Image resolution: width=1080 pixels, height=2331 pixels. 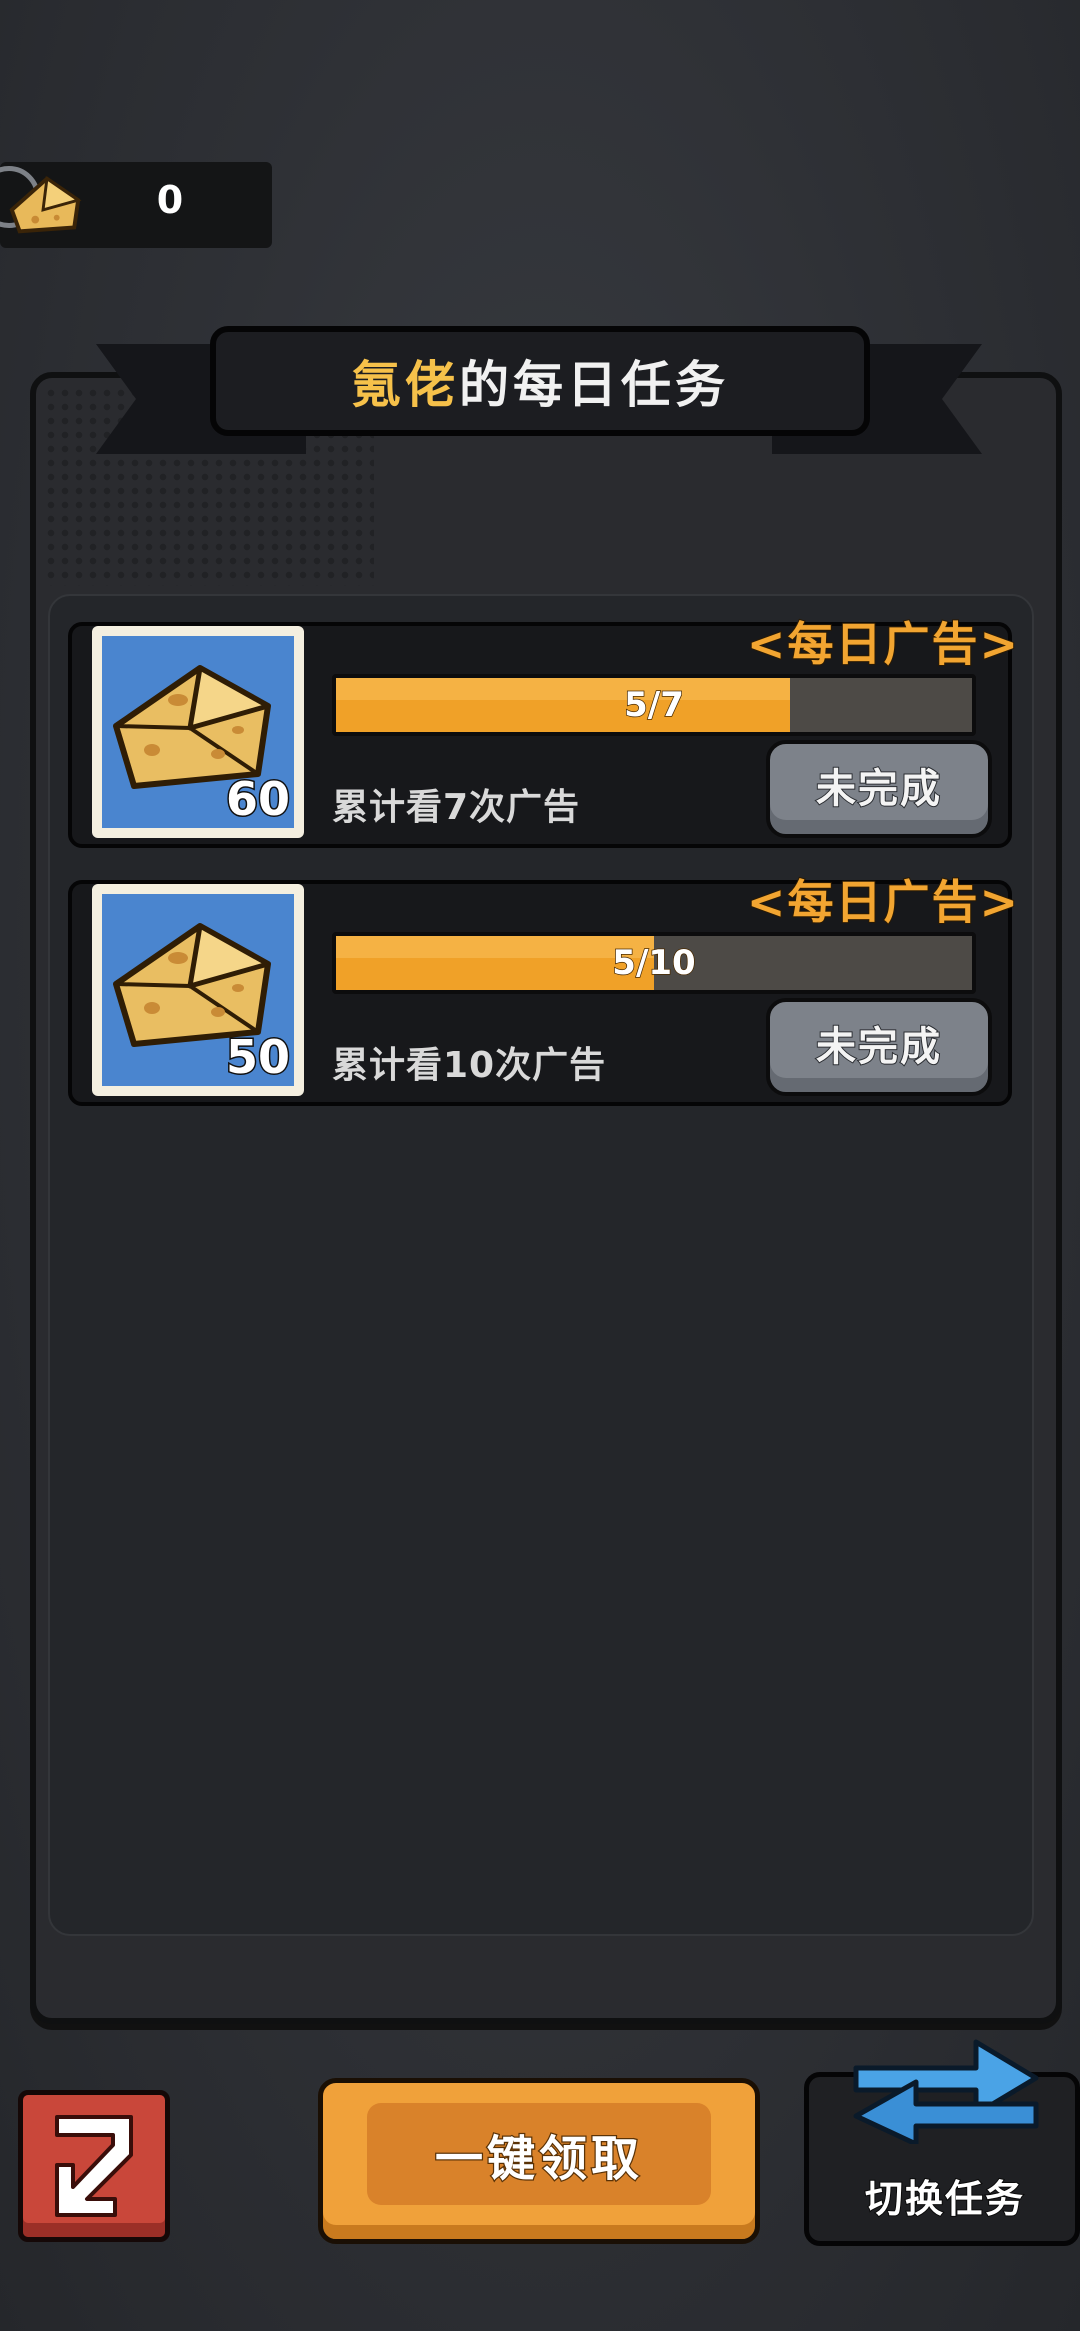 I want to click on reward-item: 50, so click(x=198, y=990).